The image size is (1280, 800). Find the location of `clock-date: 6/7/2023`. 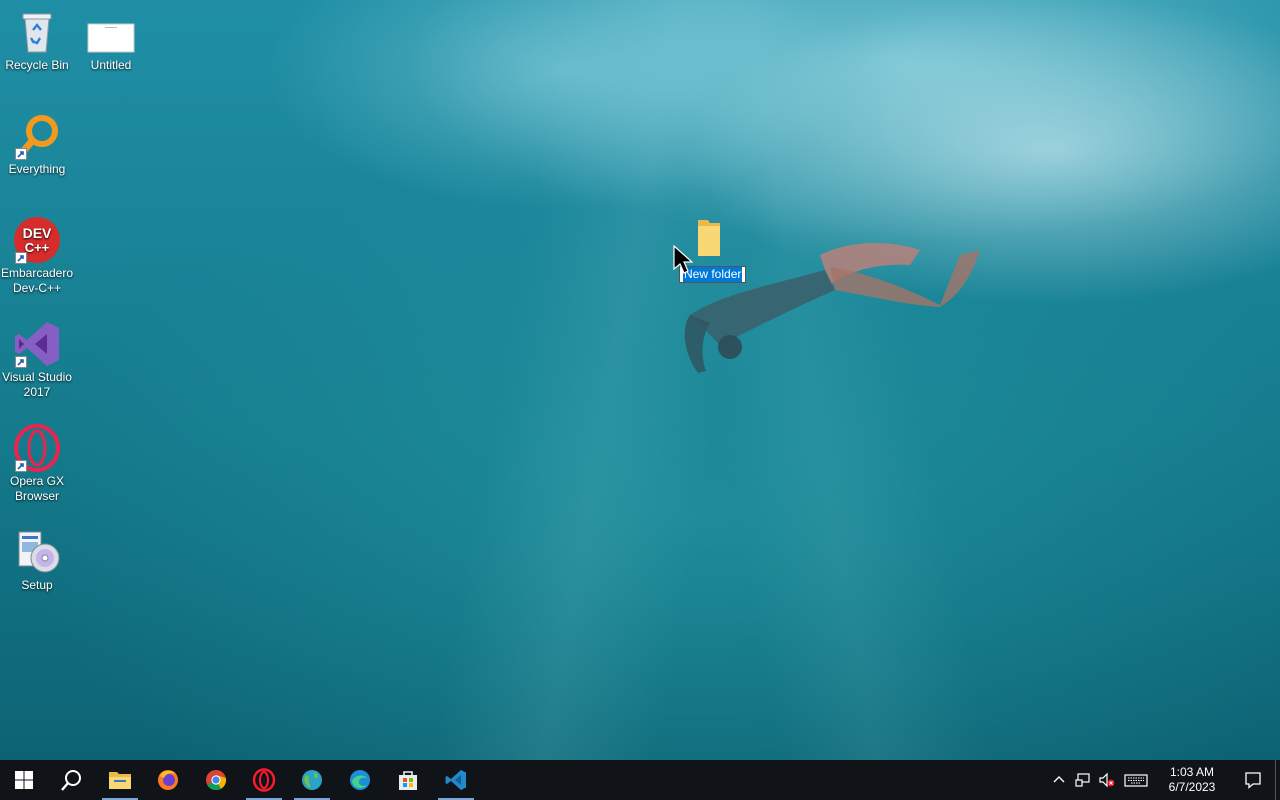

clock-date: 6/7/2023 is located at coordinates (1192, 787).